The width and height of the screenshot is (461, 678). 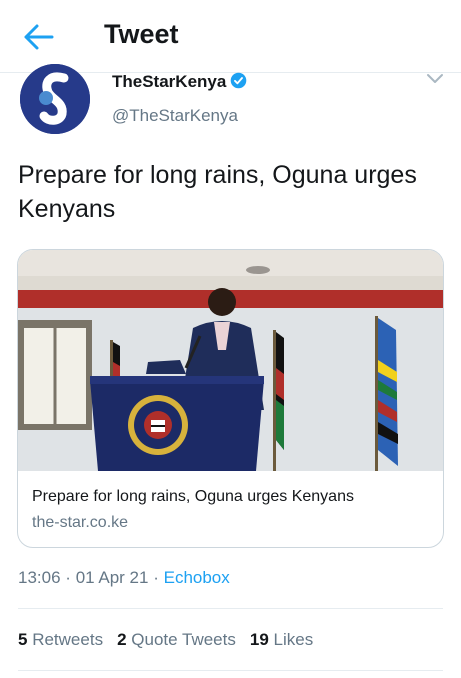 I want to click on likes-stat: 19 Likes, so click(x=281, y=640).